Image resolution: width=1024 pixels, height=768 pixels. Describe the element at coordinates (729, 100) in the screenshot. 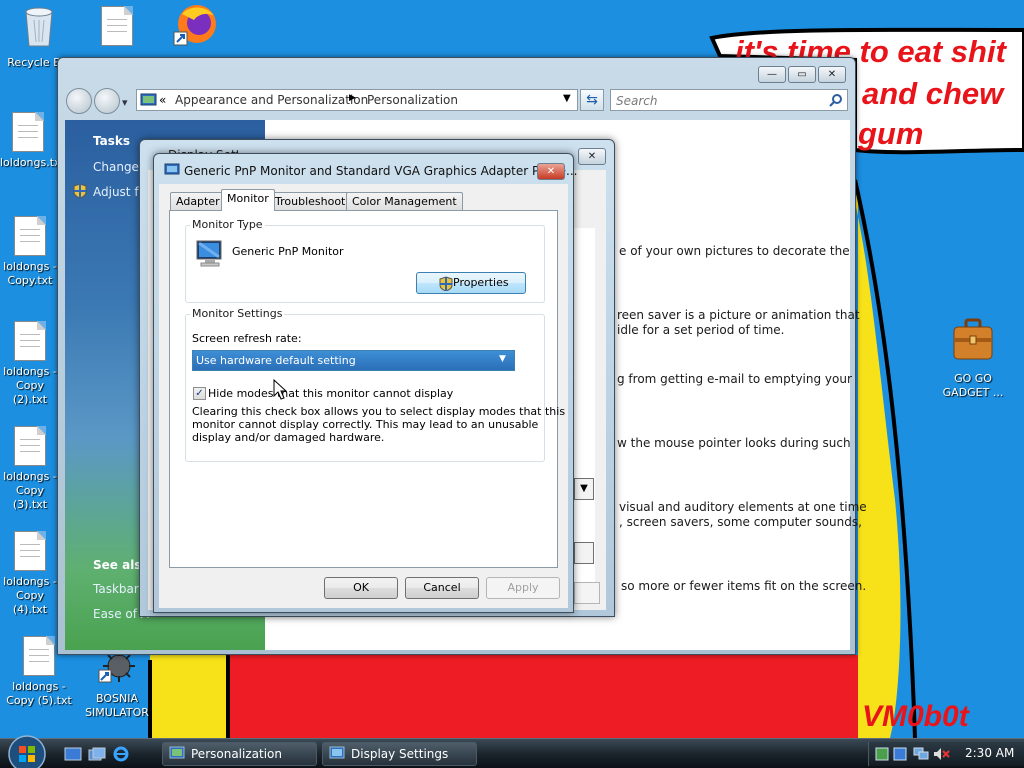

I see `search-input: Search` at that location.